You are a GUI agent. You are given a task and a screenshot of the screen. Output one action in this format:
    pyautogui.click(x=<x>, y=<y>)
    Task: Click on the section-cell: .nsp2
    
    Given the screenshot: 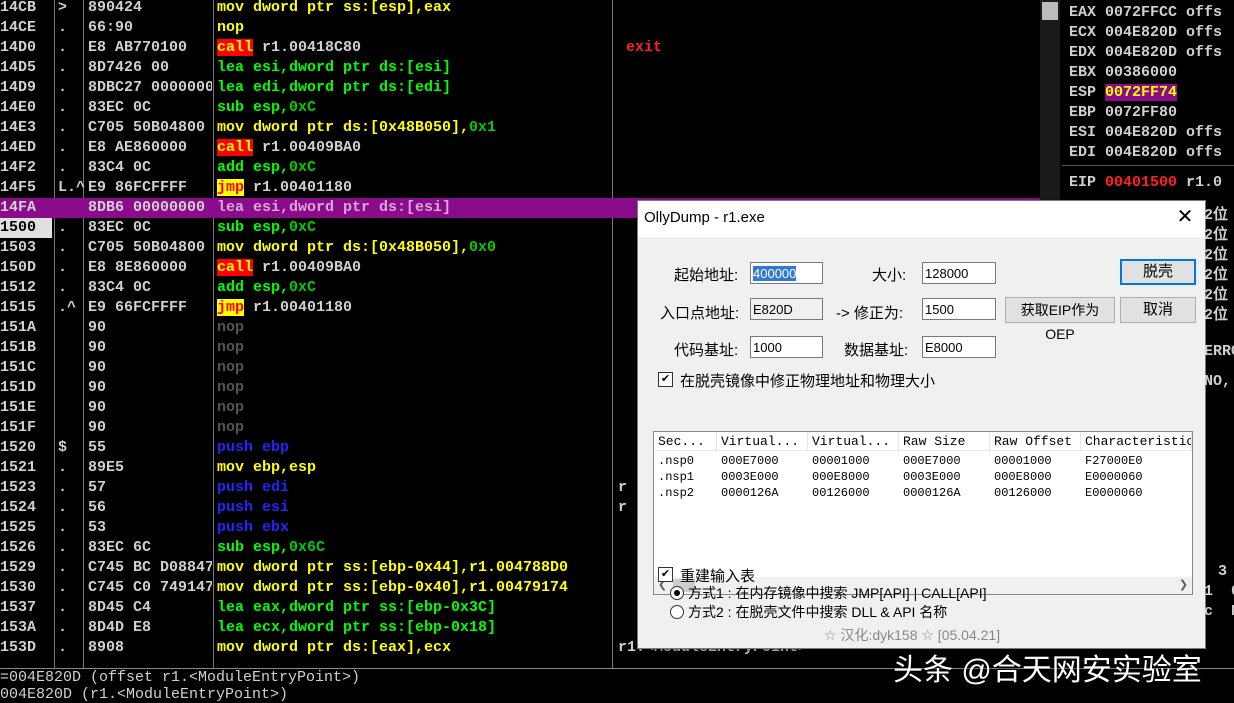 What is the action you would take?
    pyautogui.click(x=676, y=493)
    